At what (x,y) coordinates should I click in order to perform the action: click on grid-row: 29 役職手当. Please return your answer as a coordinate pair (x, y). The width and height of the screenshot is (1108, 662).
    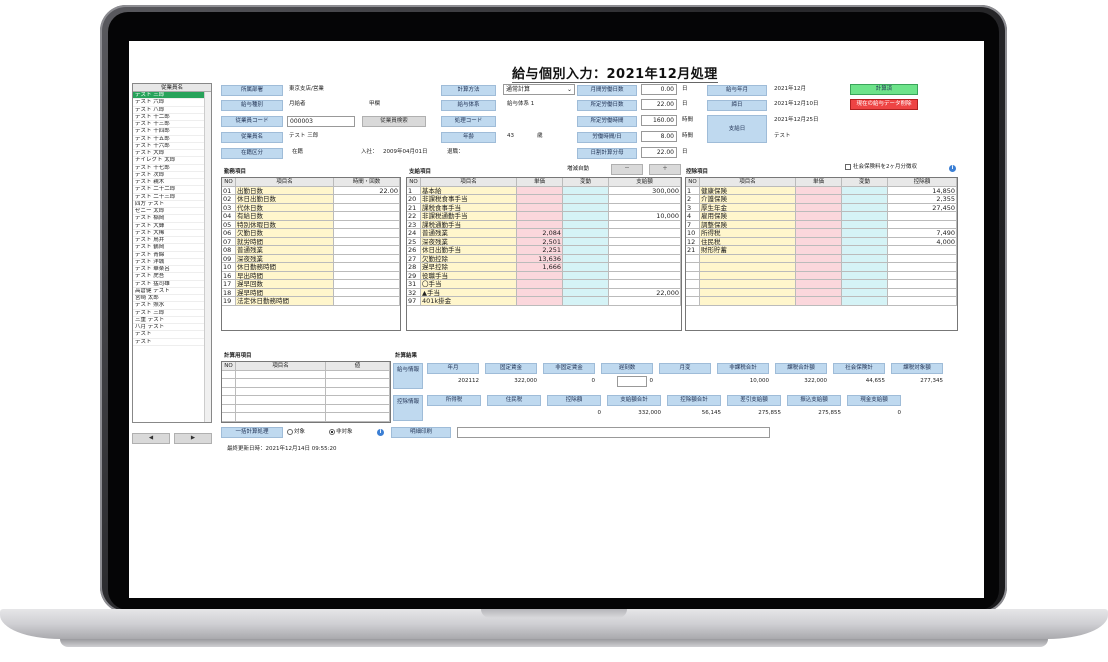
    Looking at the image, I should click on (544, 275).